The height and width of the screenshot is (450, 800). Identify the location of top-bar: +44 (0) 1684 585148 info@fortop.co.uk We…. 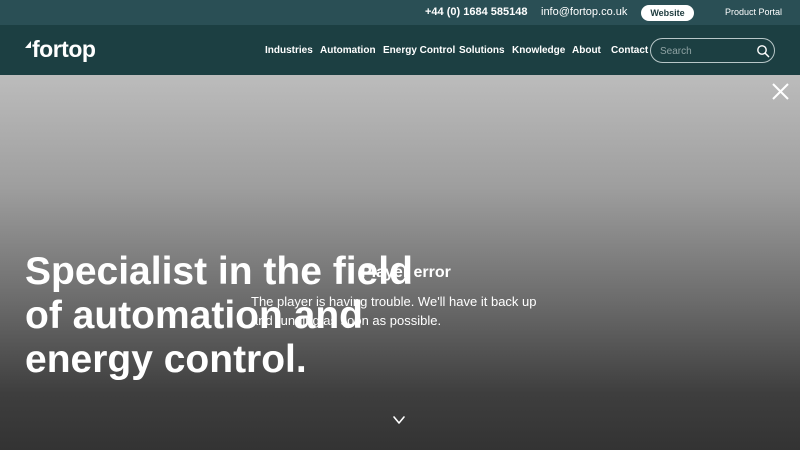
(400, 12).